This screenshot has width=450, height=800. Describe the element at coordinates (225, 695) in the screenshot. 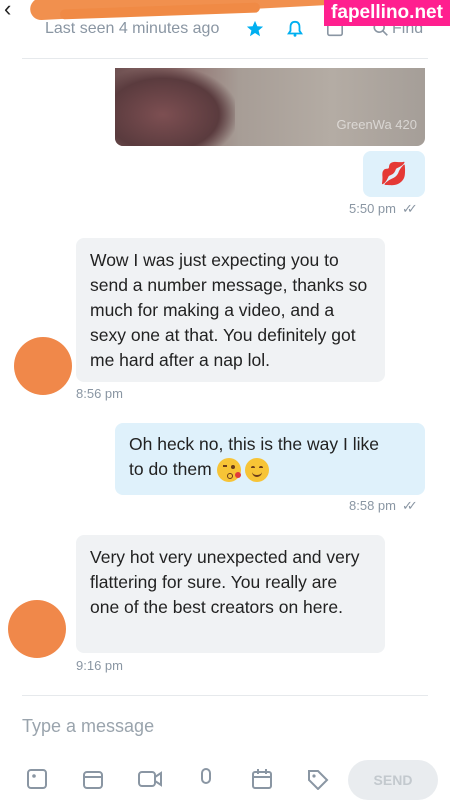

I see `composer-divider` at that location.